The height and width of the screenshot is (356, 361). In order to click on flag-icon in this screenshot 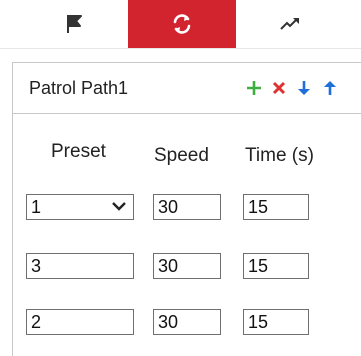, I will do `click(74, 24)`.